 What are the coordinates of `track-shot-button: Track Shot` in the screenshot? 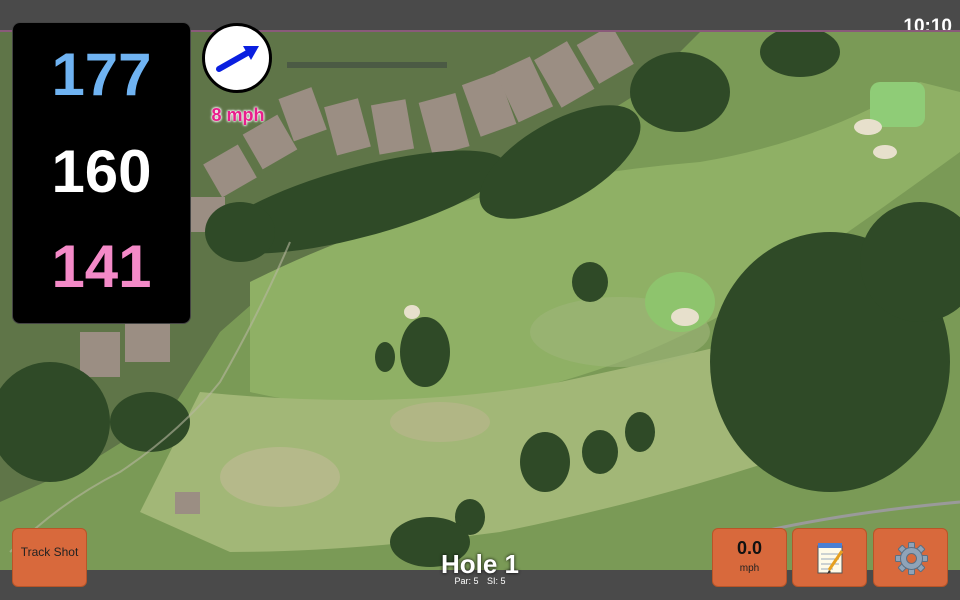 It's located at (49, 557).